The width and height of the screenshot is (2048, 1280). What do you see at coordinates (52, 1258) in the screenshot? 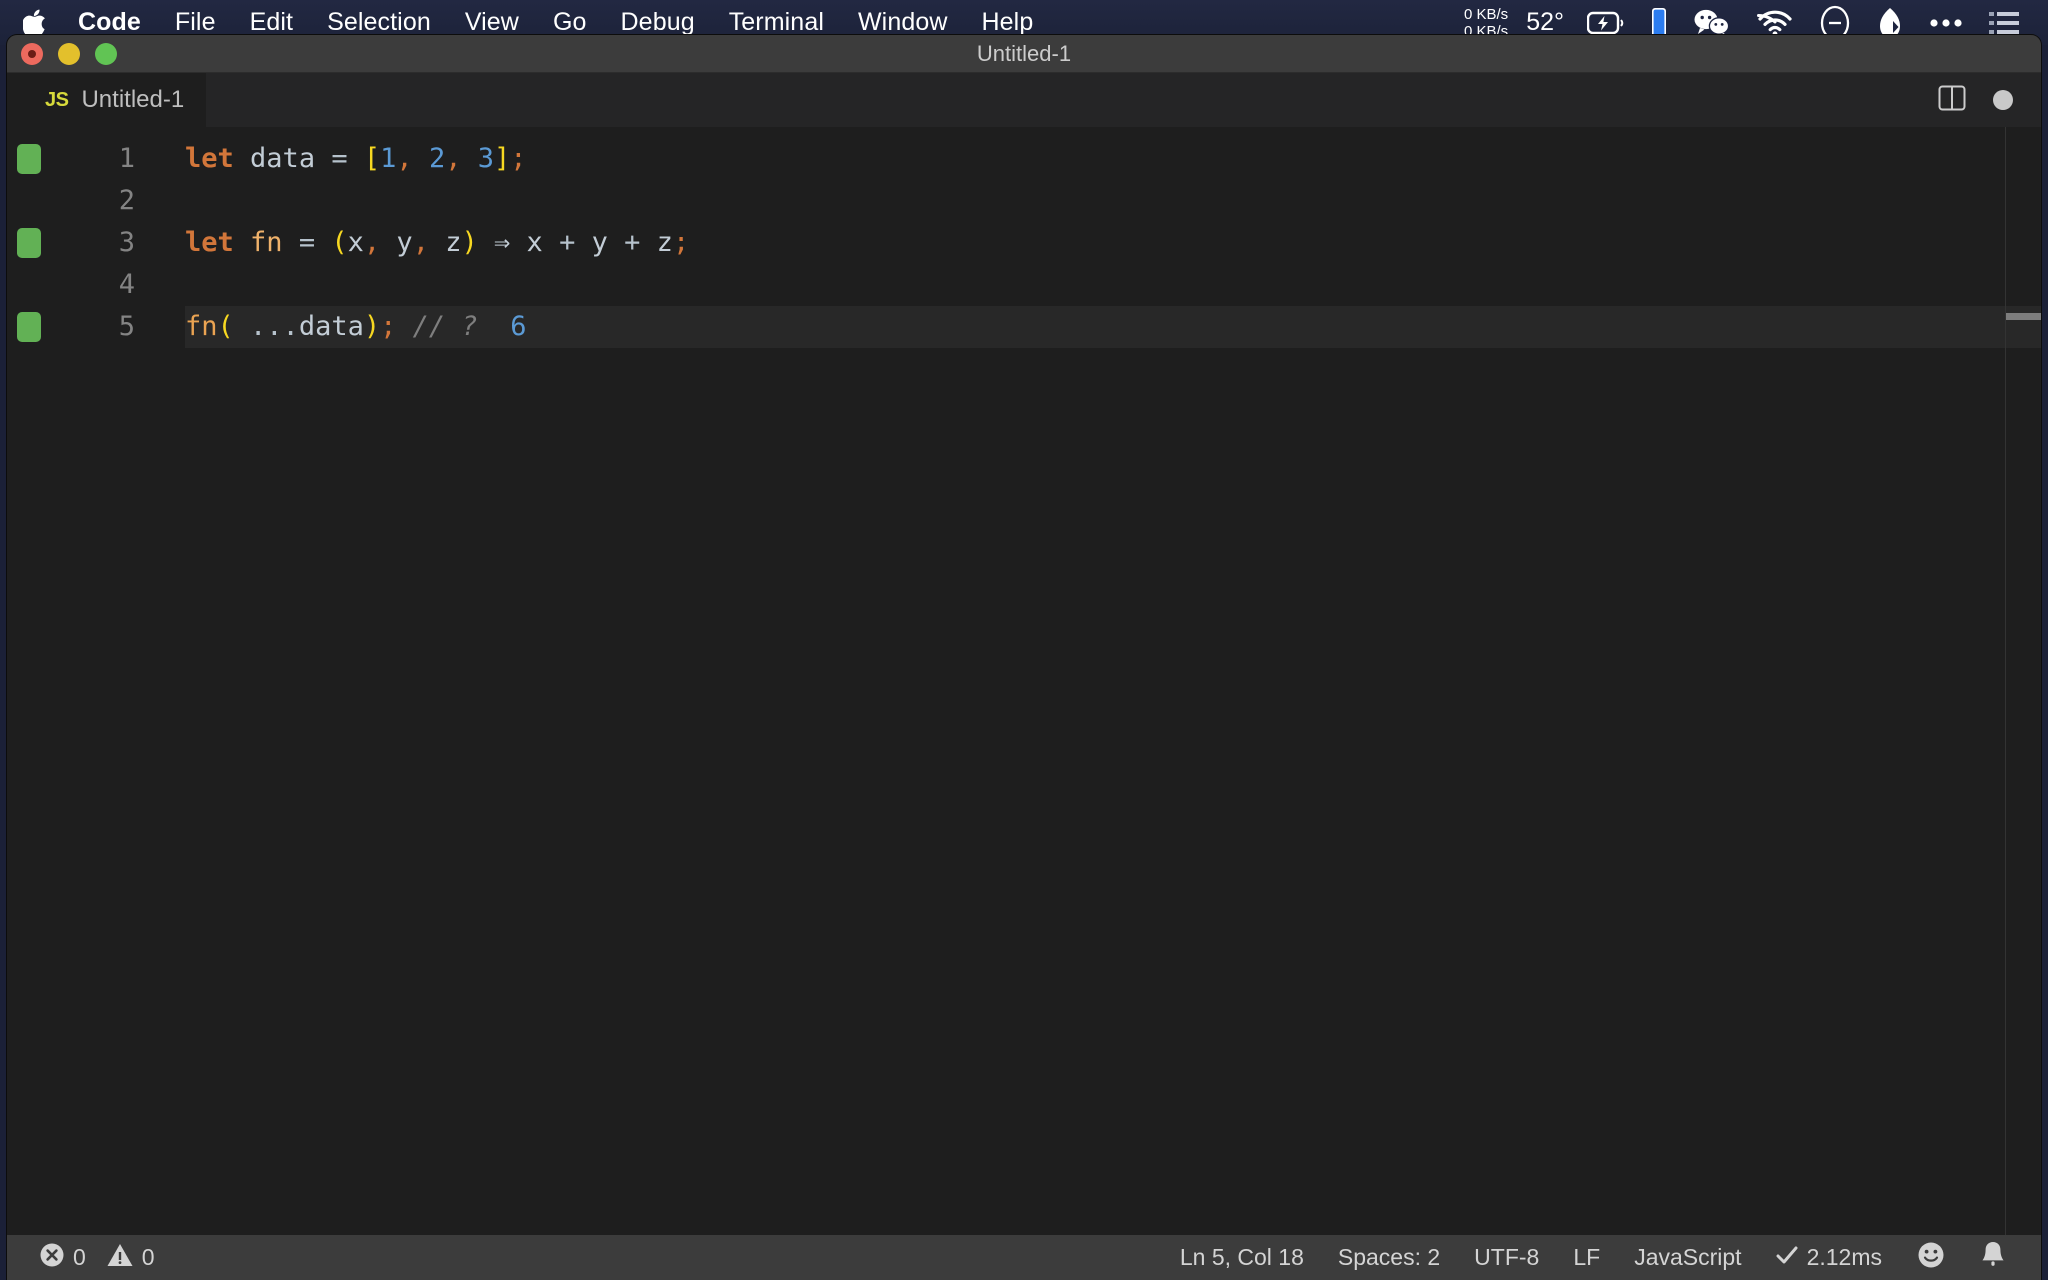
I see `error-circle-icon` at bounding box center [52, 1258].